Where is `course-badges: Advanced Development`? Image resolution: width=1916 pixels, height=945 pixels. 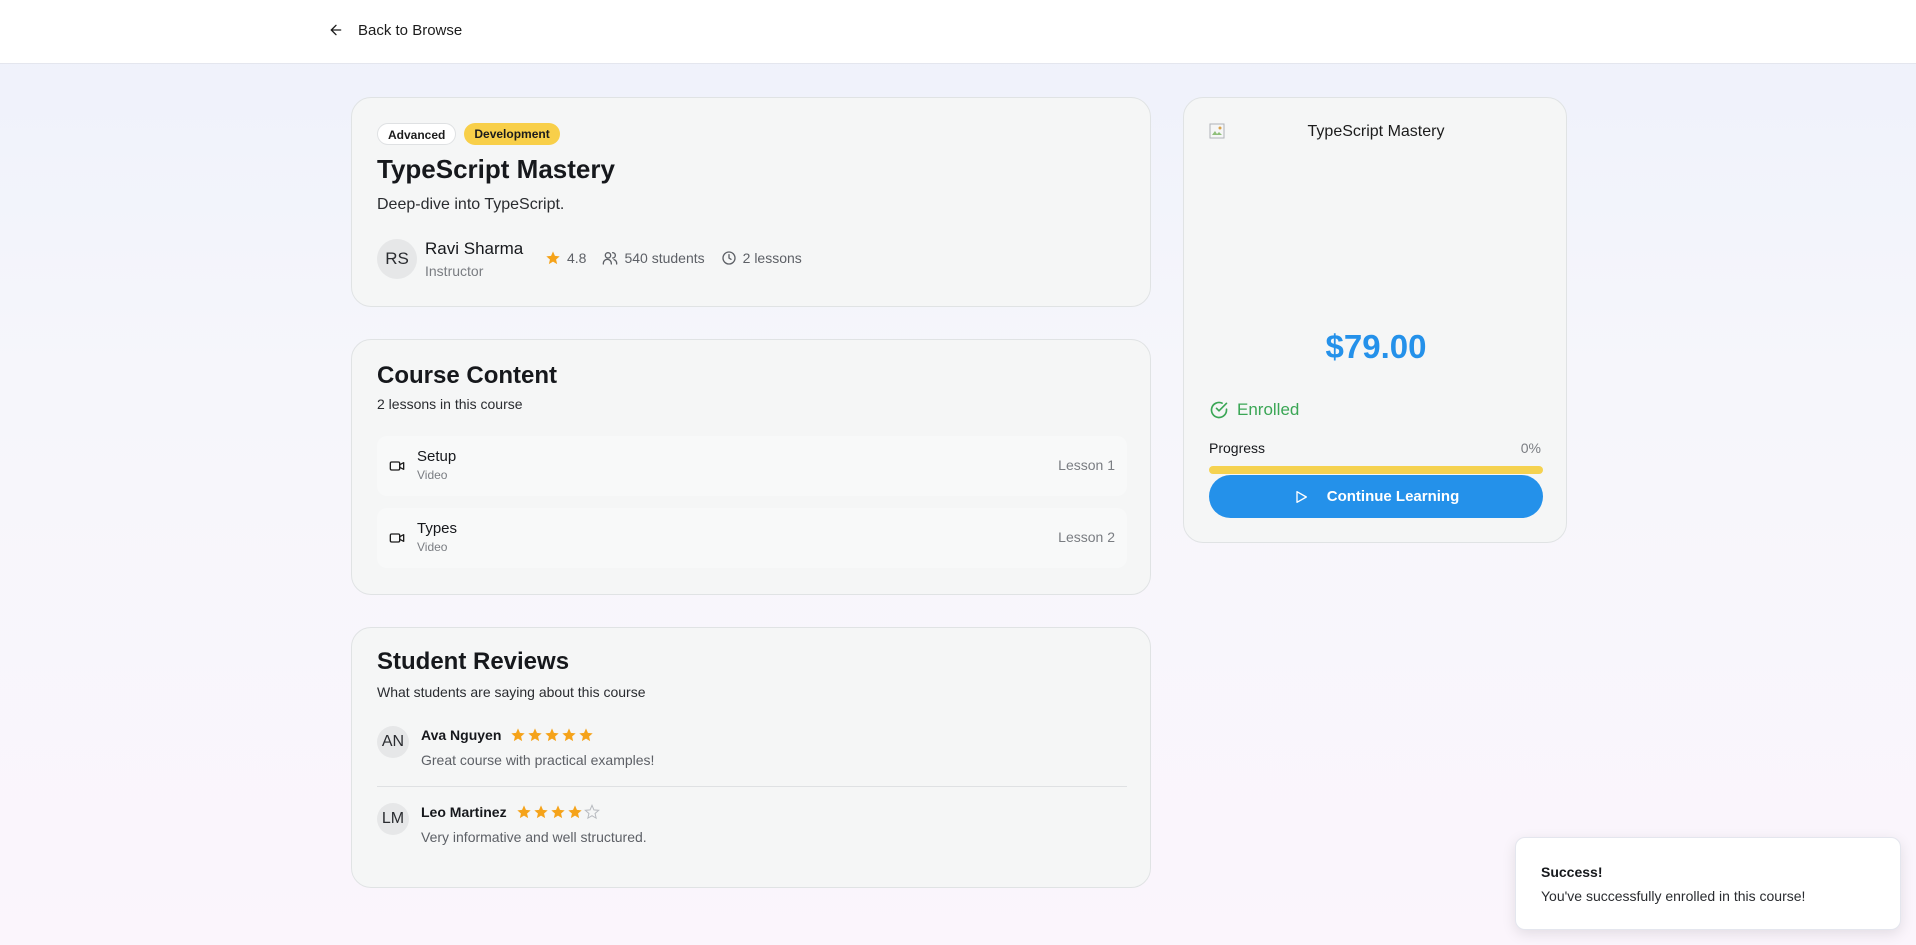
course-badges: Advanced Development is located at coordinates (468, 134).